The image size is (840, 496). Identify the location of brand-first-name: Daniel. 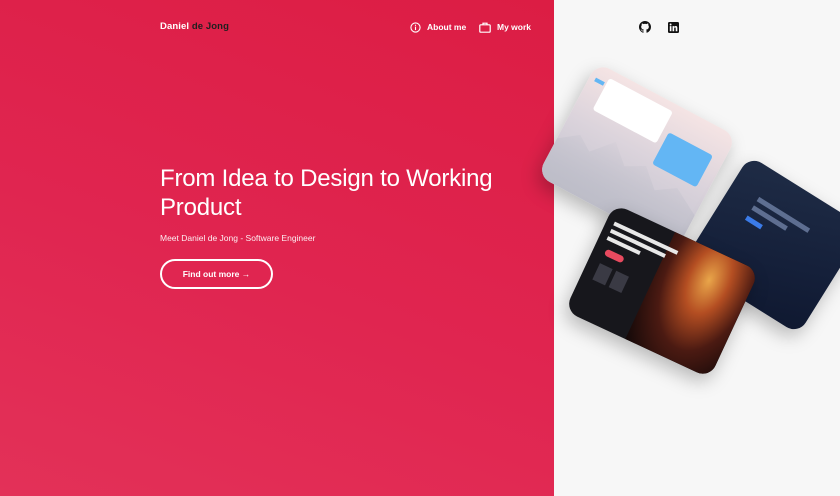
(175, 26).